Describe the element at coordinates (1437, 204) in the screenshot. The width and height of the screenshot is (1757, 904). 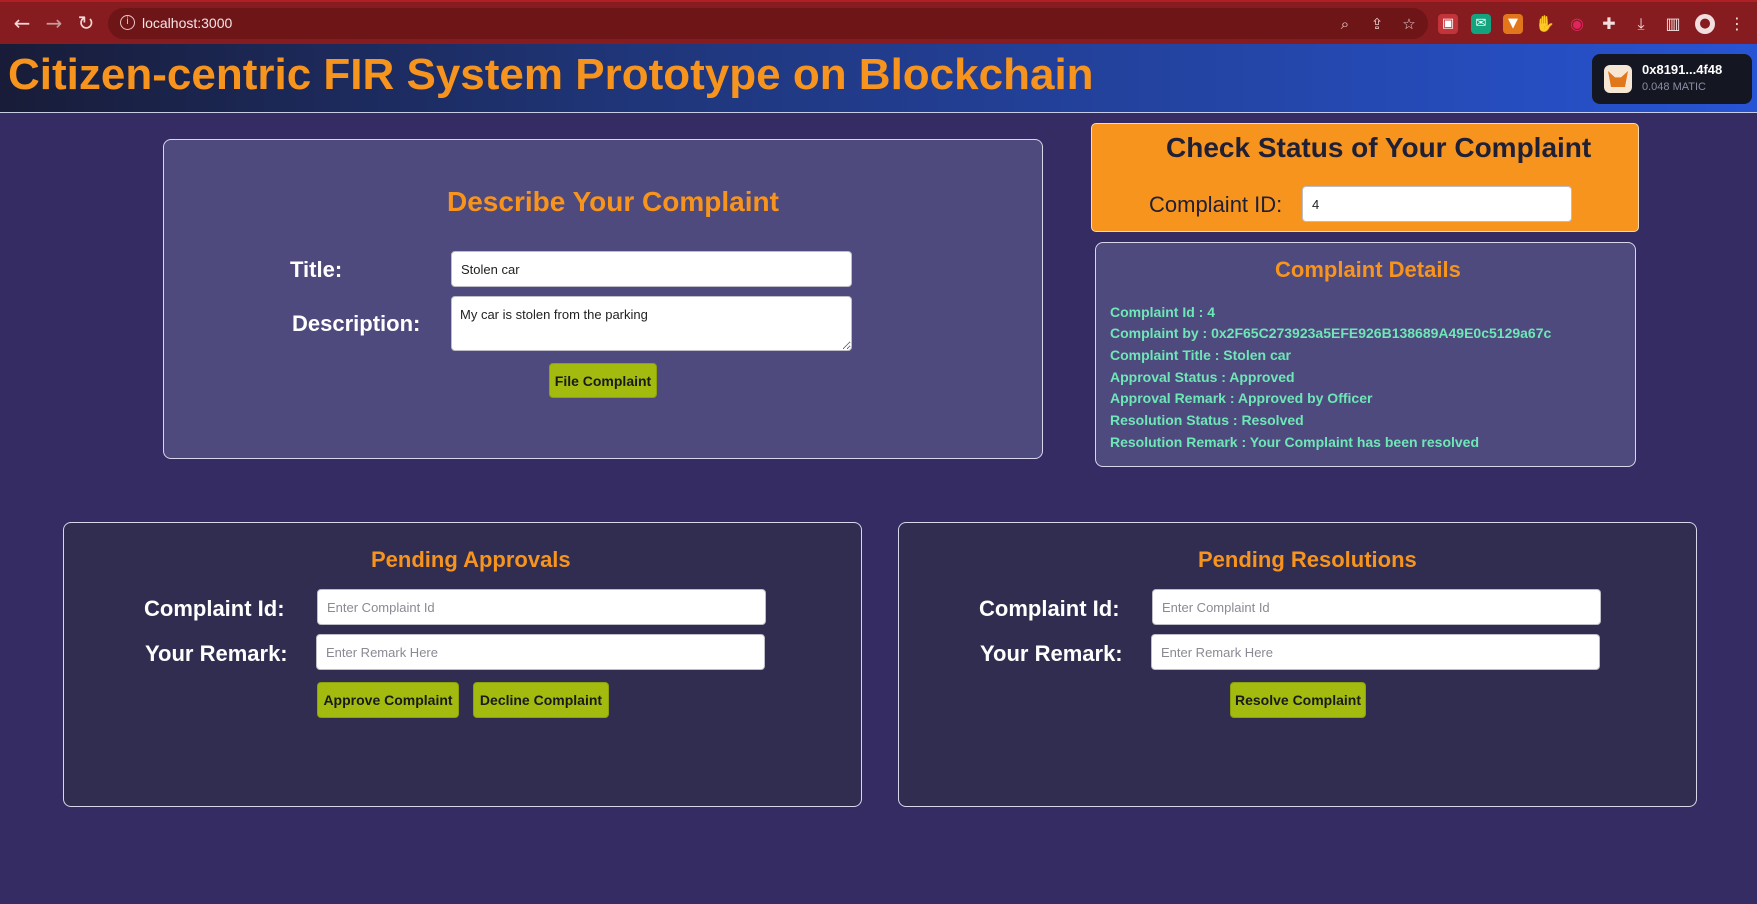
I see `complaint-id-input` at that location.